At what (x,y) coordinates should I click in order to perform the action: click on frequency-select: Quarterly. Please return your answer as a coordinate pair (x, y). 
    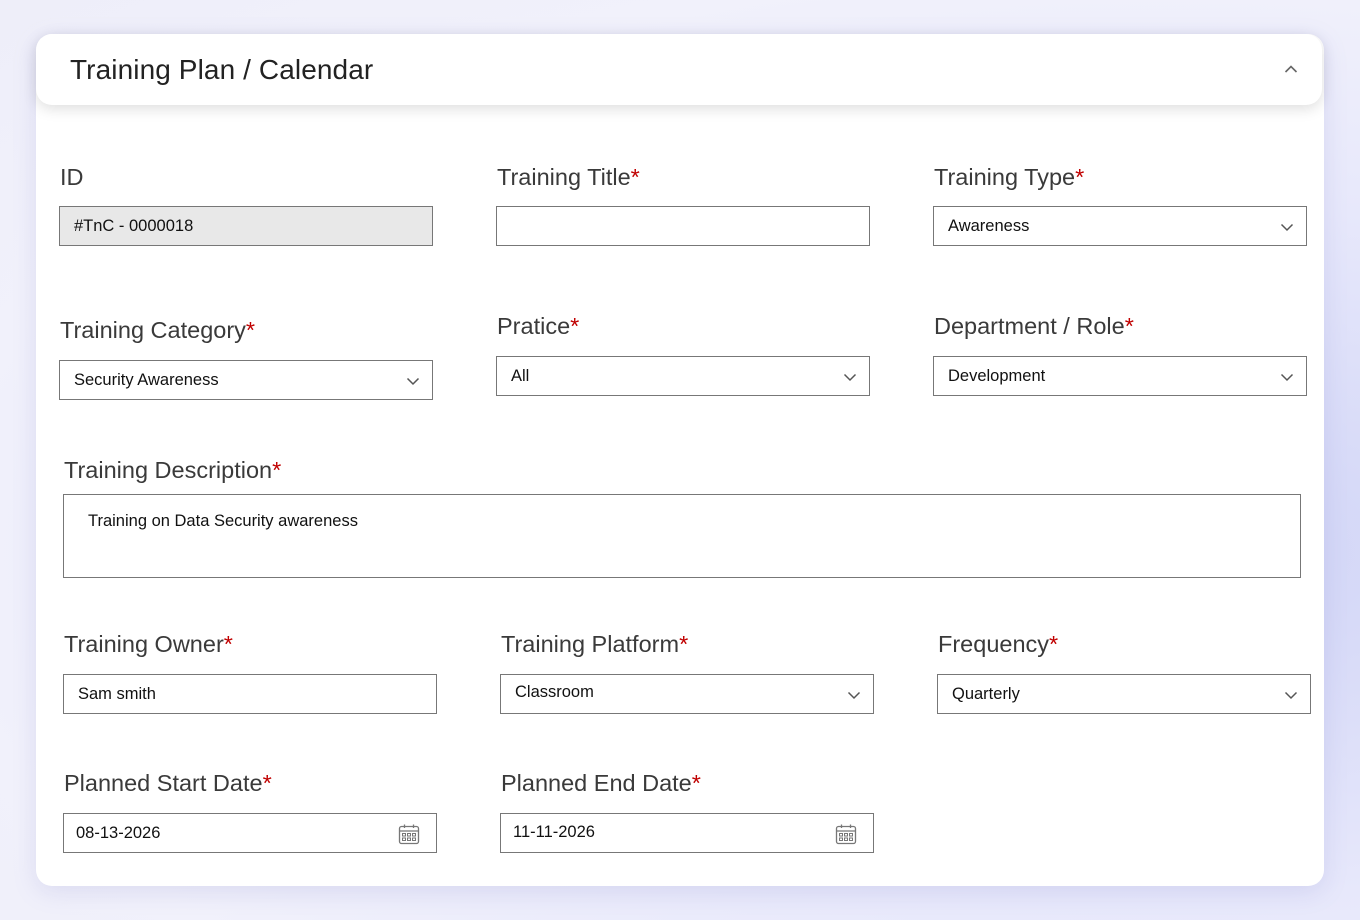
    Looking at the image, I should click on (1124, 694).